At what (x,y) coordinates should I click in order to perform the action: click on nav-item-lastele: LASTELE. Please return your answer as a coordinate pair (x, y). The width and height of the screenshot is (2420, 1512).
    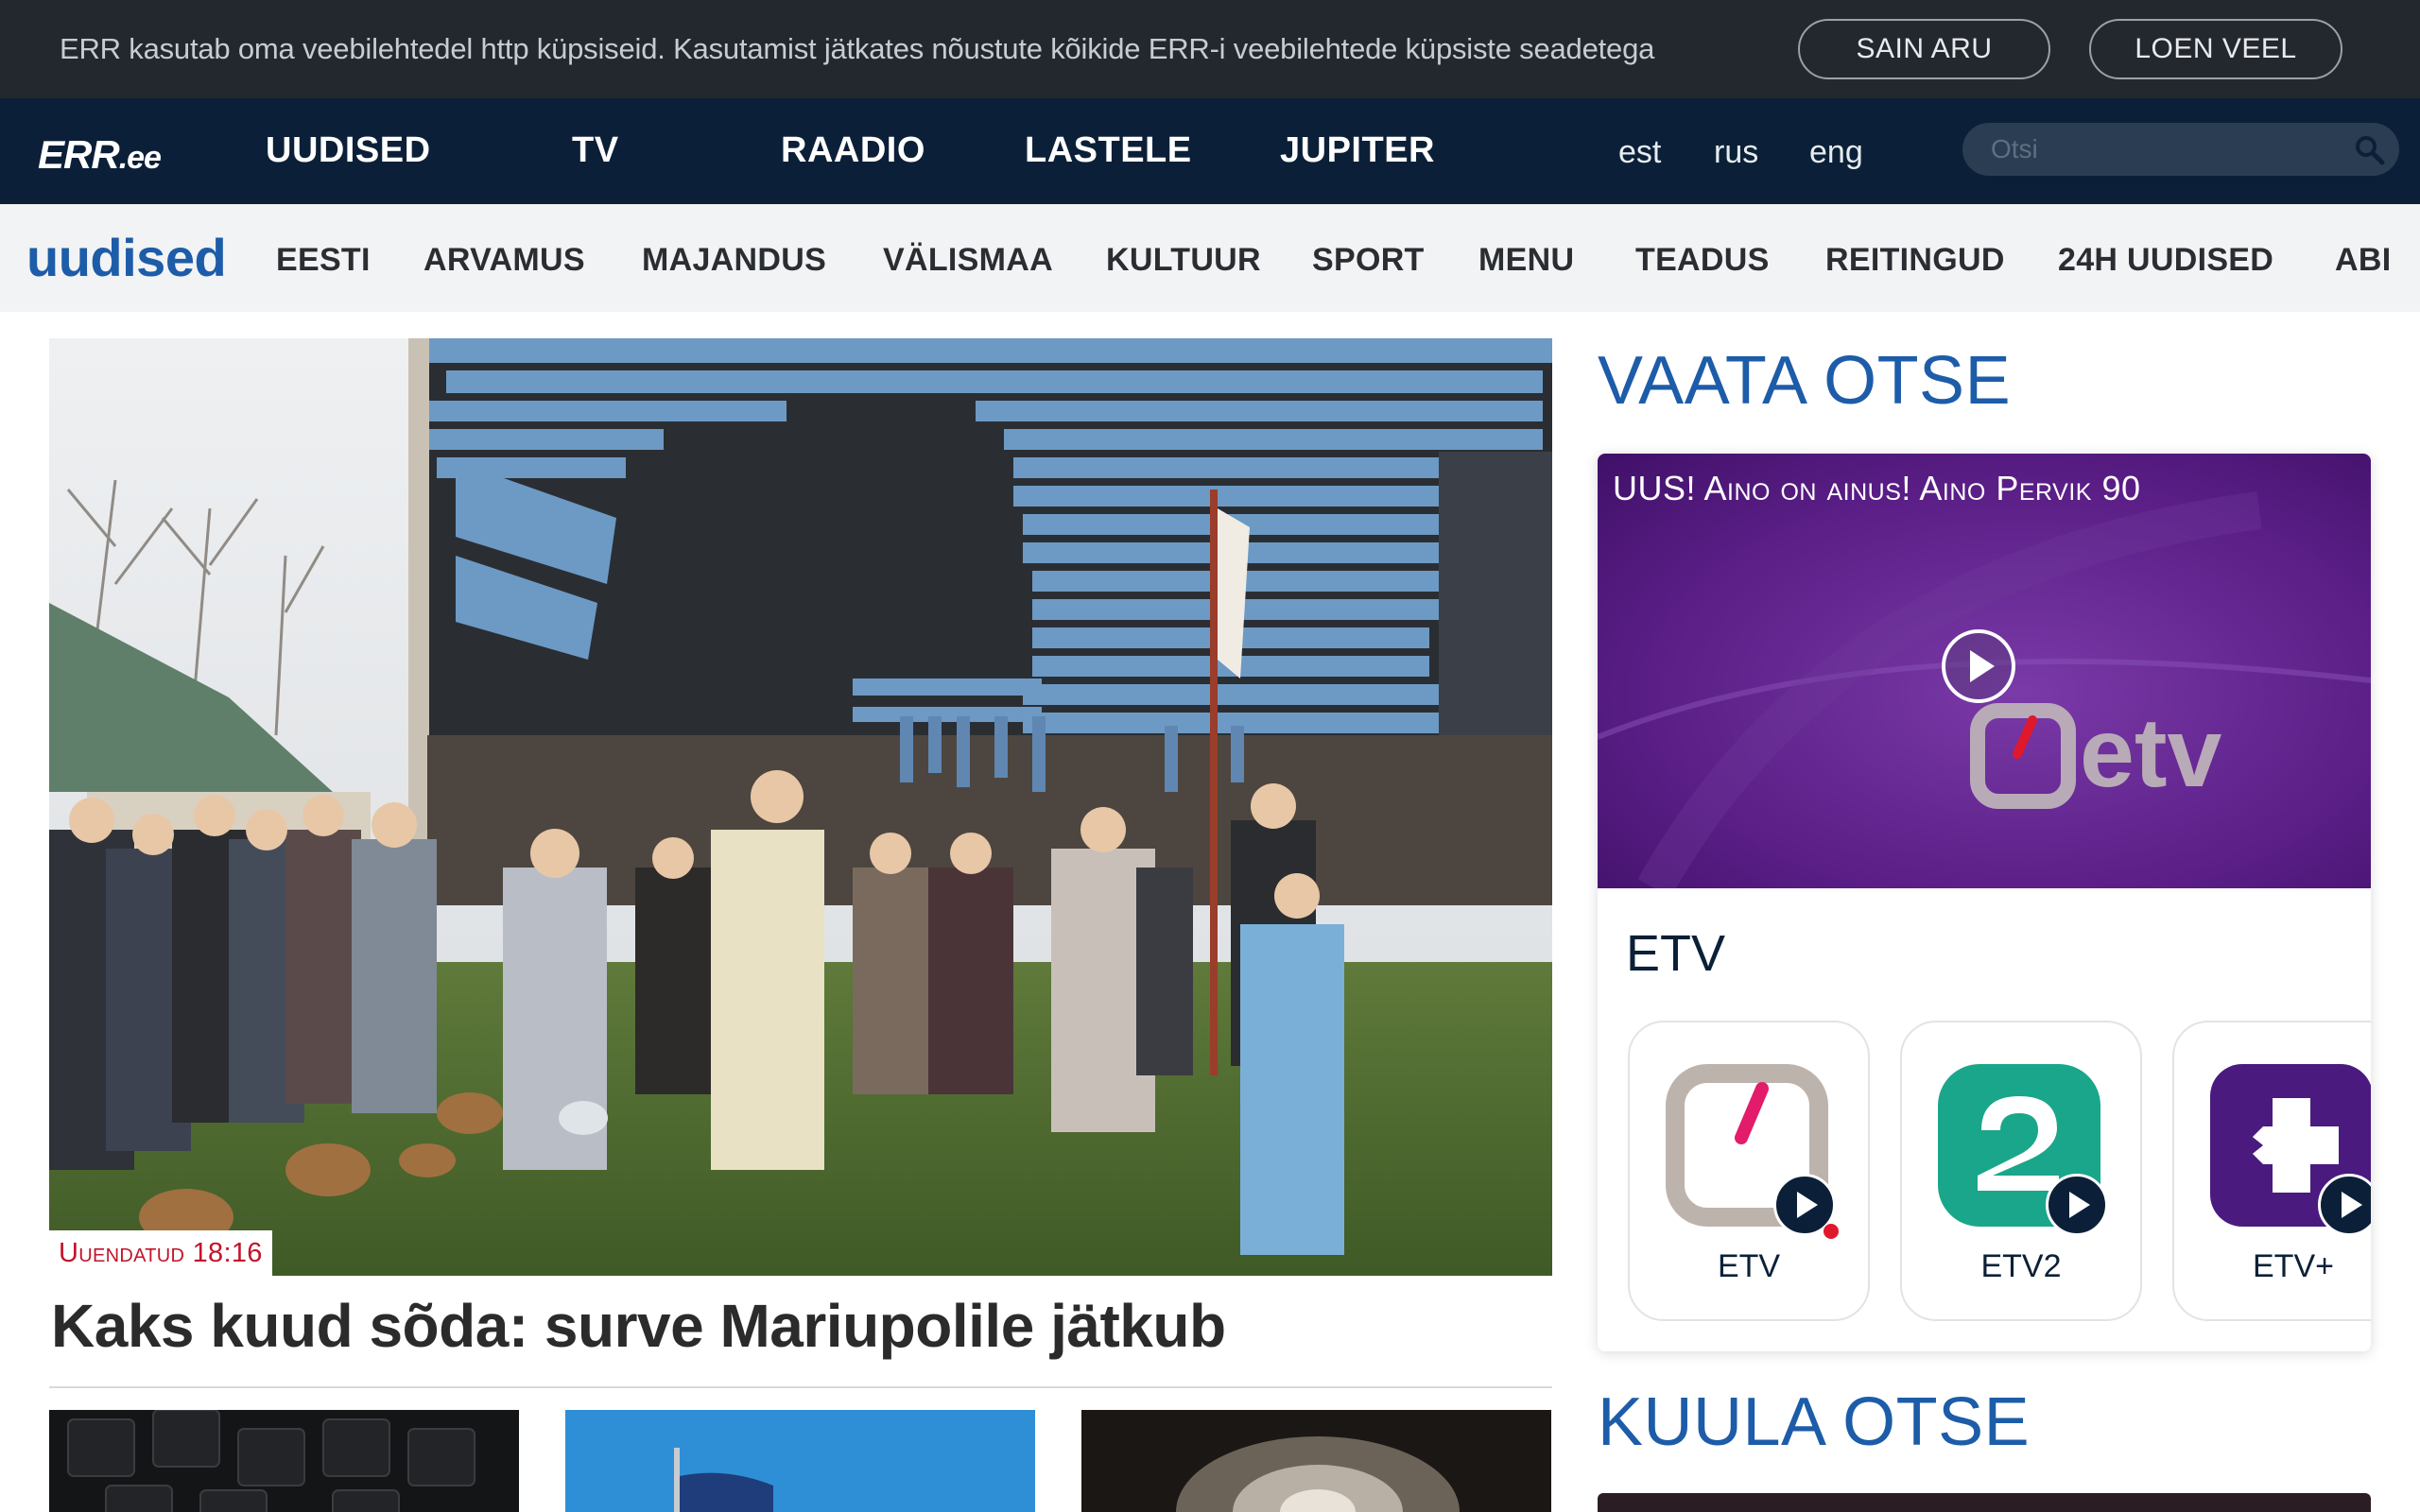
    Looking at the image, I should click on (1108, 150).